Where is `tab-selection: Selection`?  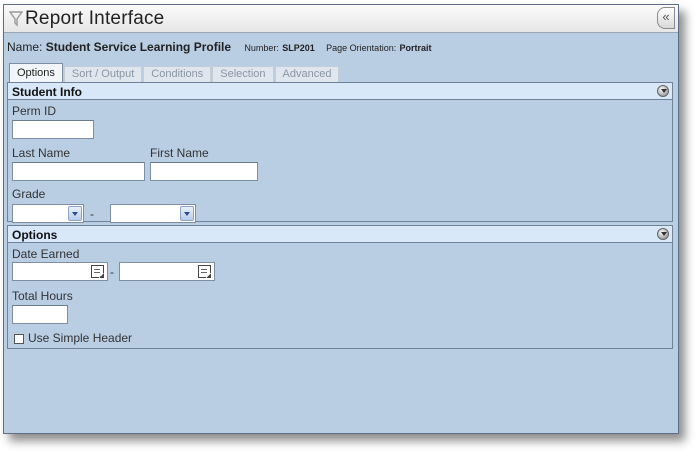
tab-selection: Selection is located at coordinates (243, 74).